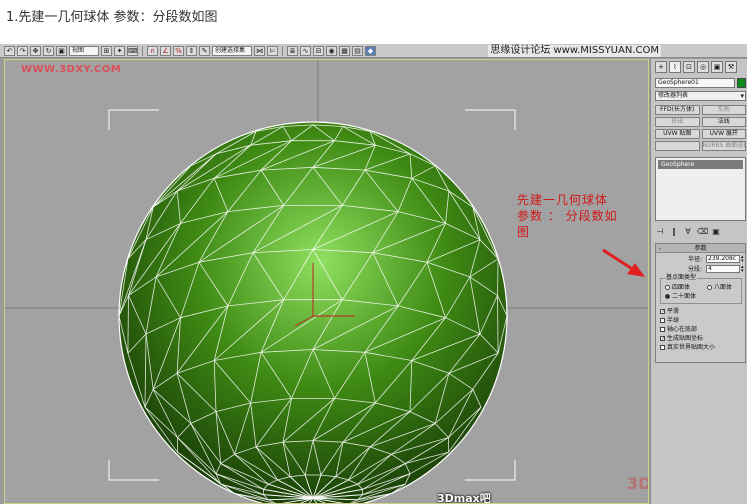 The image size is (747, 504). I want to click on checkbox-smooth: ✓ 平滑, so click(669, 312).